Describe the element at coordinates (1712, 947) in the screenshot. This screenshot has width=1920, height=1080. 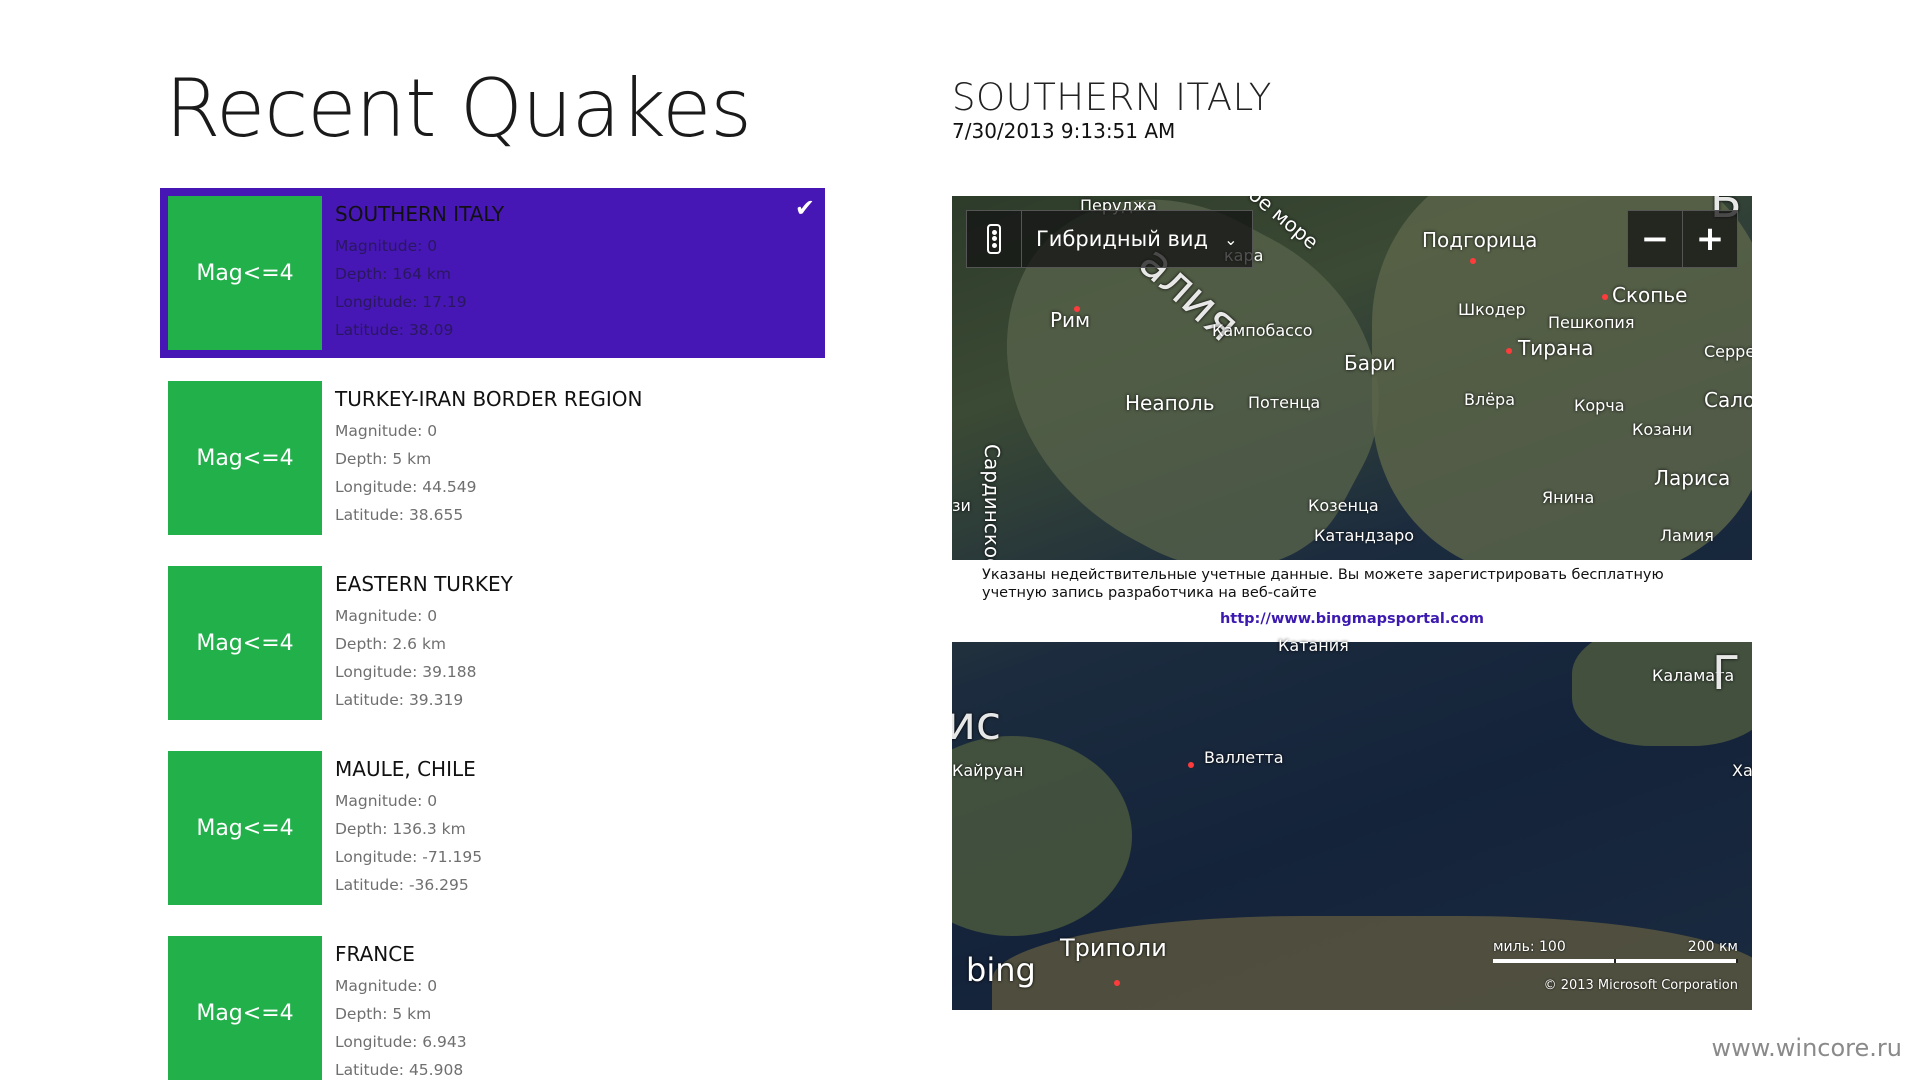
I see `scale-km: 200 км` at that location.